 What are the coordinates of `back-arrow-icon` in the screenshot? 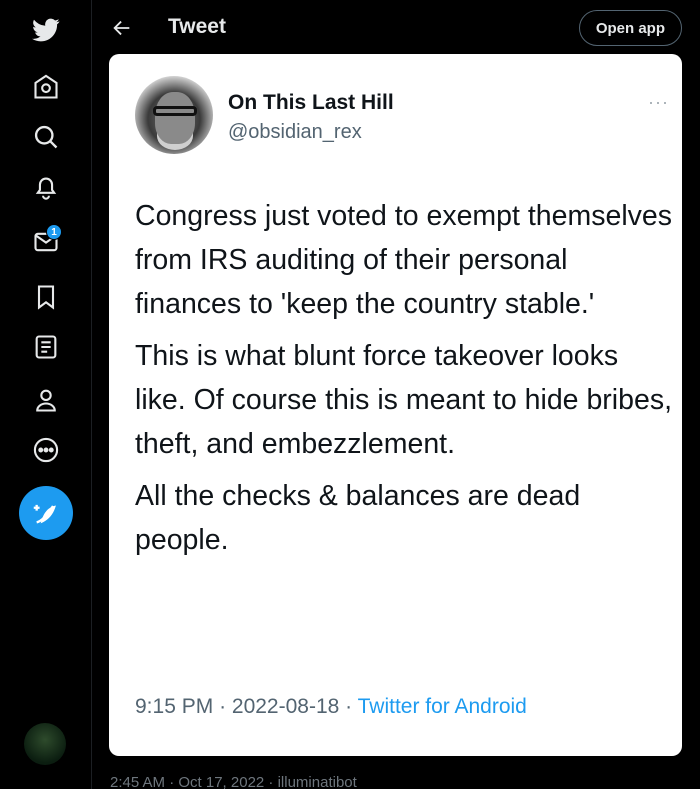 It's located at (122, 28).